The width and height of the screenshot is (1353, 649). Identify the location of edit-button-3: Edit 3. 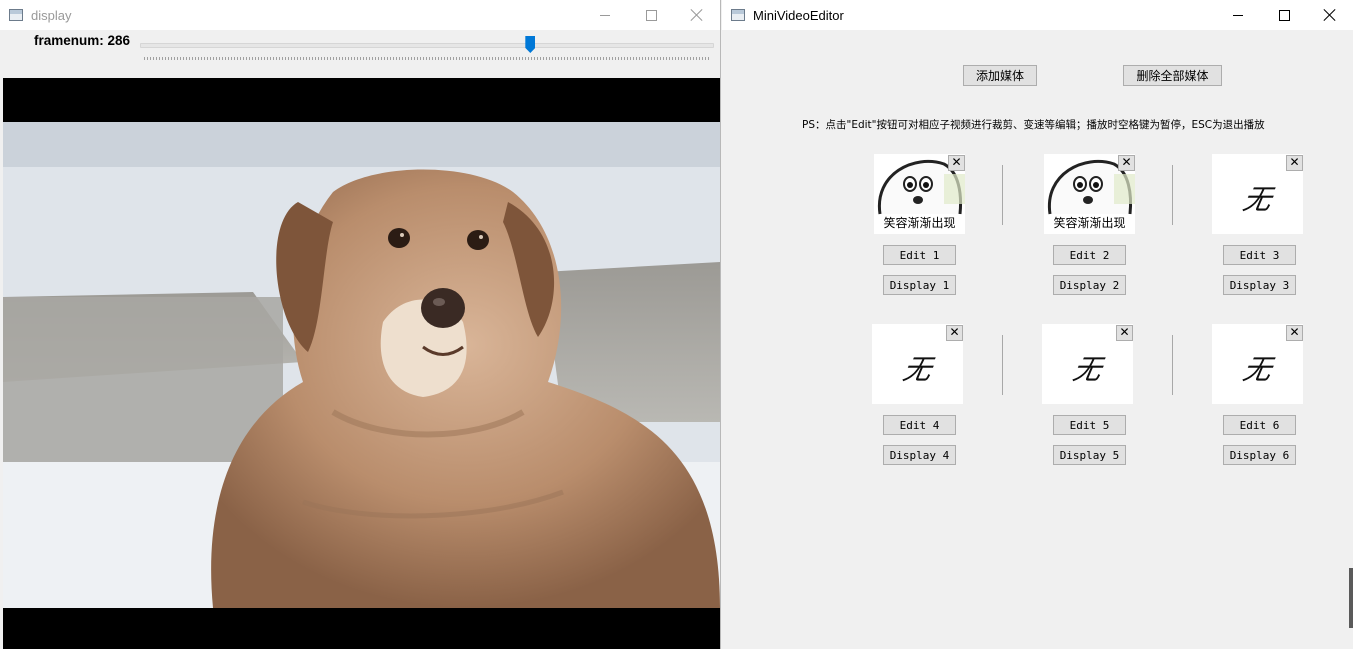
(1259, 255).